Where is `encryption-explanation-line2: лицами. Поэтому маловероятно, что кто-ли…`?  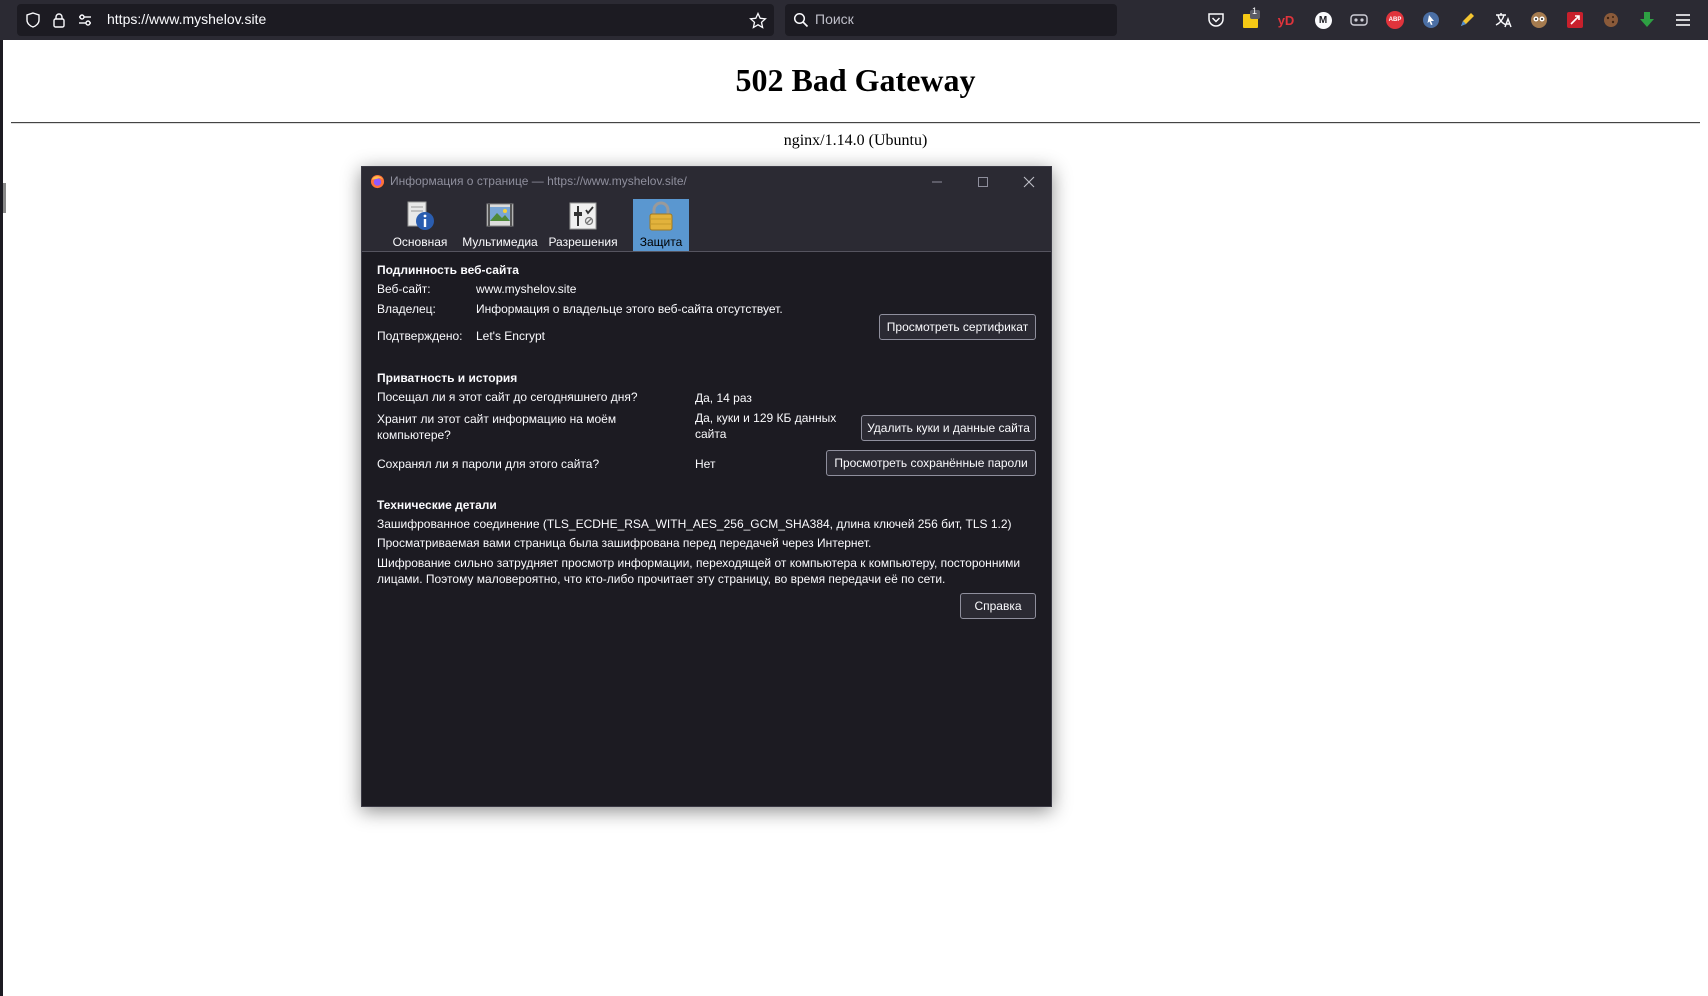
encryption-explanation-line2: лицами. Поэтому маловероятно, что кто-ли… is located at coordinates (661, 579).